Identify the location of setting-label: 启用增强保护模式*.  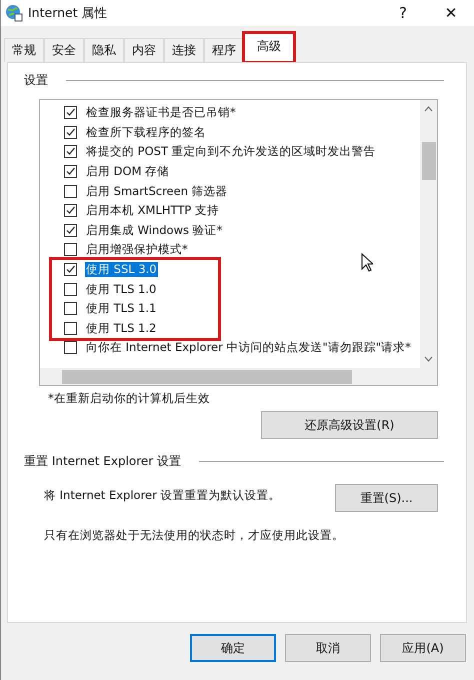
(137, 250).